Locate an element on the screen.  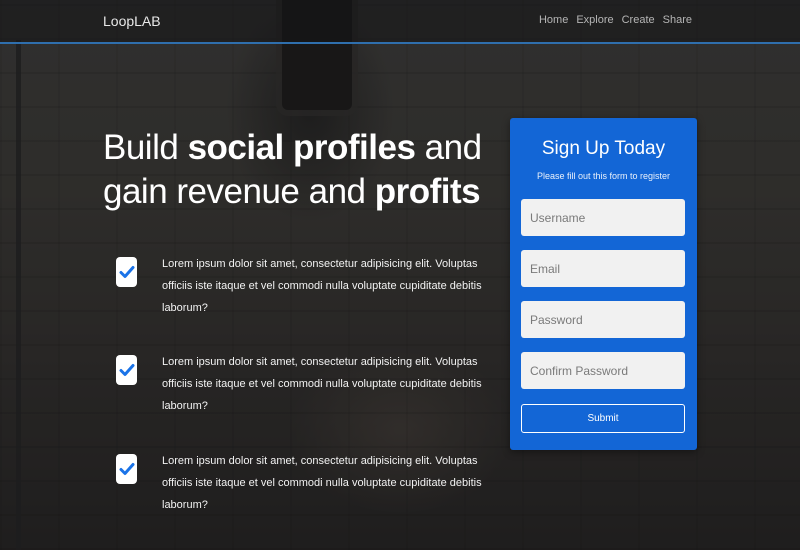
nav-link-explore: Explore is located at coordinates (594, 20).